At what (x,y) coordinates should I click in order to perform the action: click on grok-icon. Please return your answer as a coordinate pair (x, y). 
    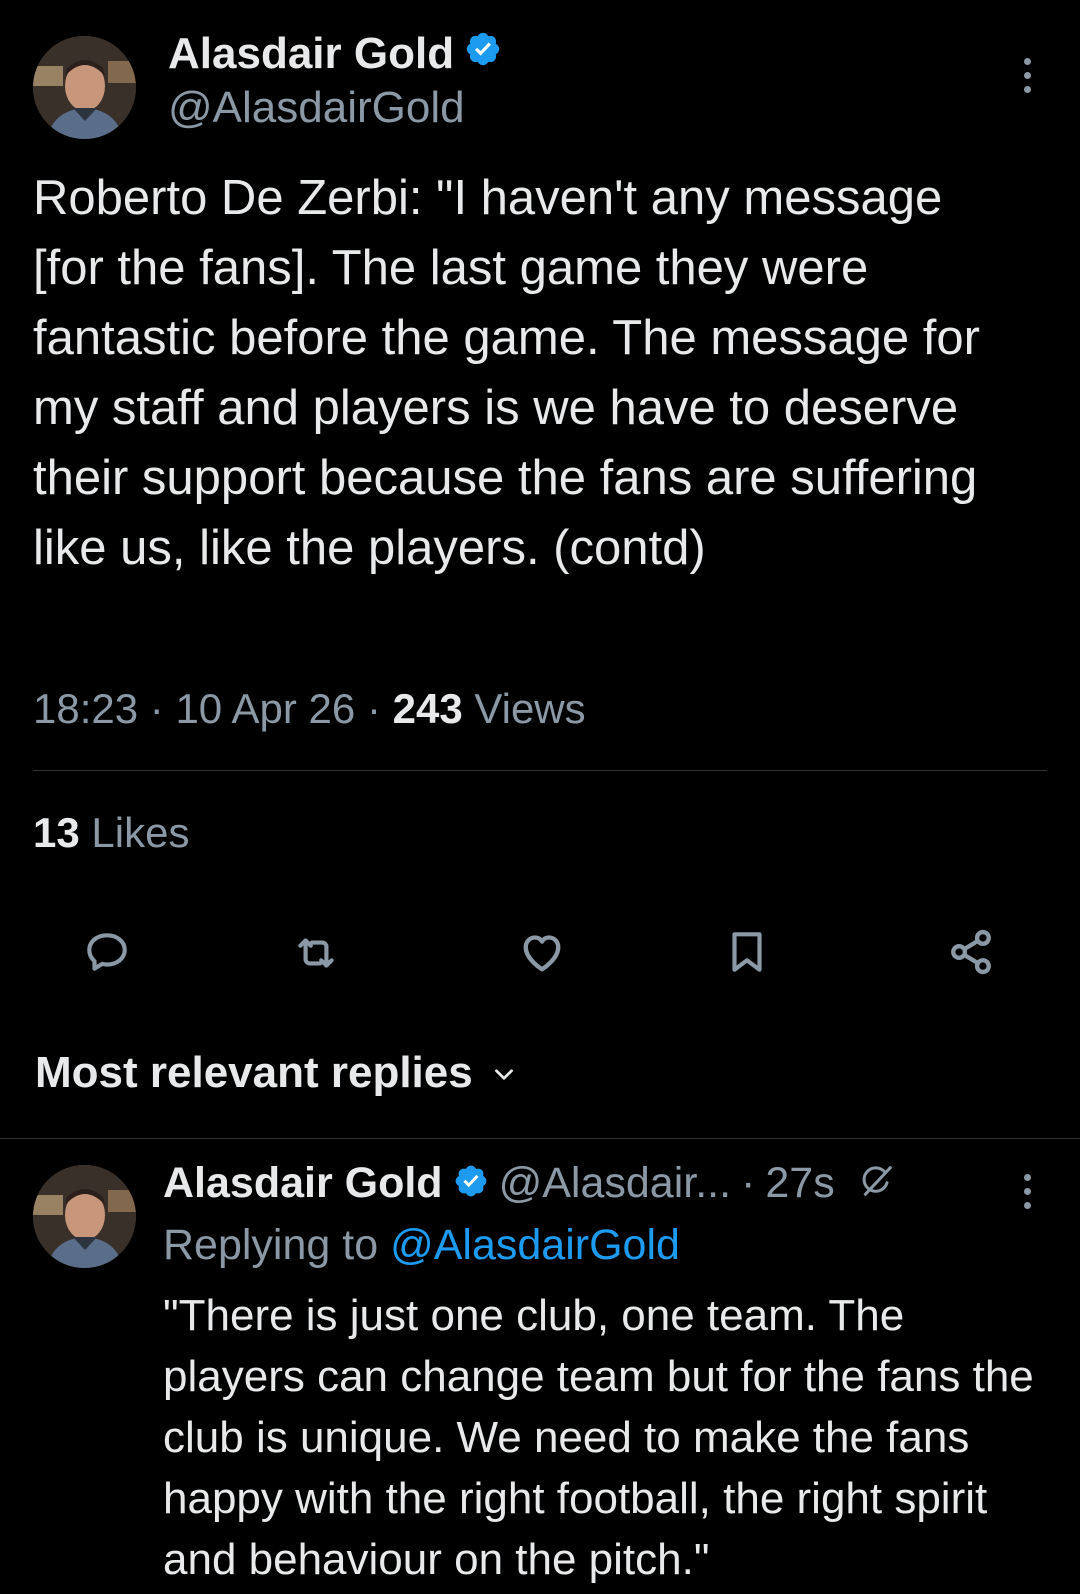
    Looking at the image, I should click on (877, 1183).